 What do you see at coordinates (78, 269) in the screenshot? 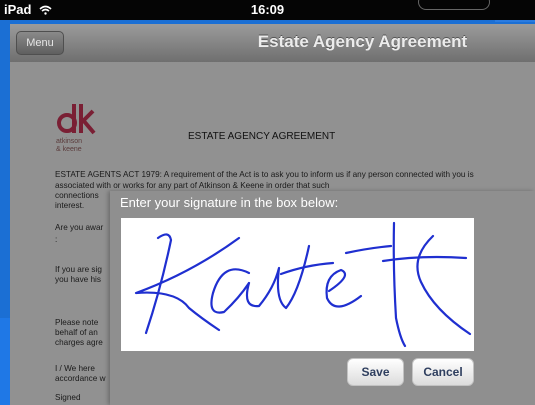
I see `paragraph-text: If you are sig` at bounding box center [78, 269].